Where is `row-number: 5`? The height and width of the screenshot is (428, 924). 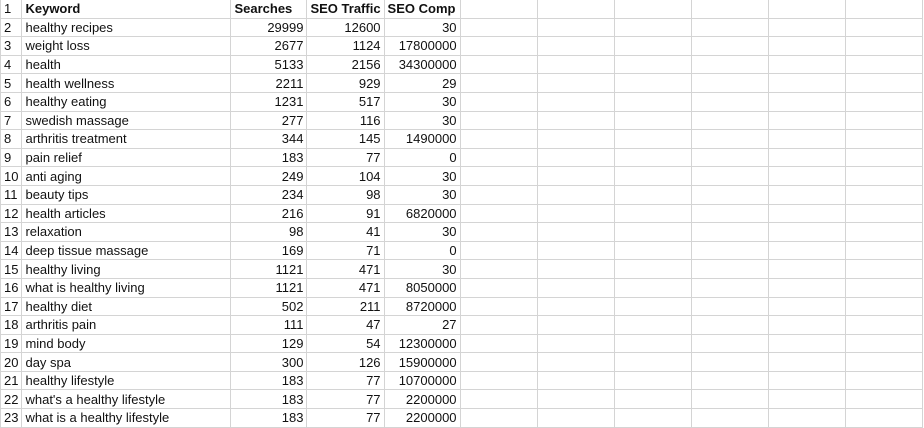 row-number: 5 is located at coordinates (11, 83).